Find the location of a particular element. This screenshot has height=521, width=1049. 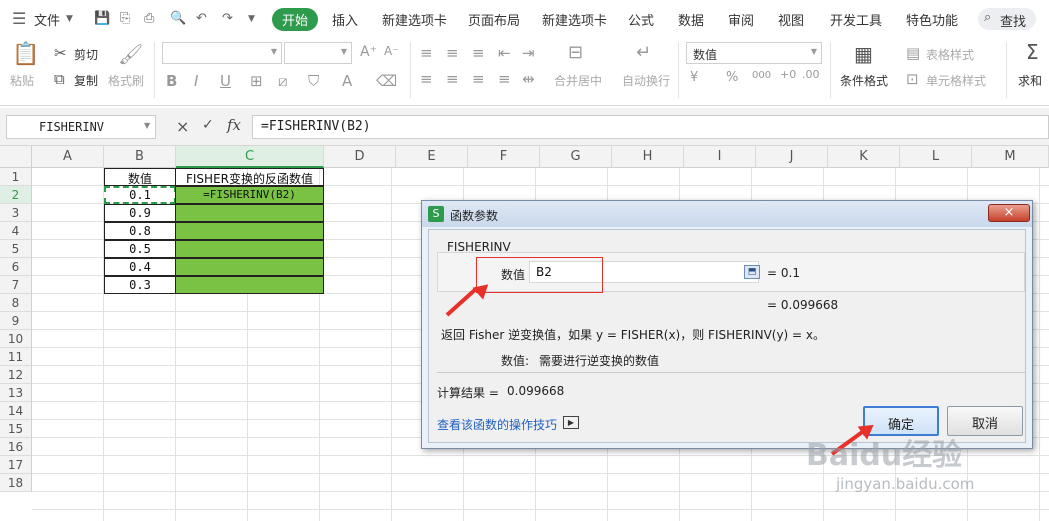

align-left-icon: ≡ is located at coordinates (426, 79).